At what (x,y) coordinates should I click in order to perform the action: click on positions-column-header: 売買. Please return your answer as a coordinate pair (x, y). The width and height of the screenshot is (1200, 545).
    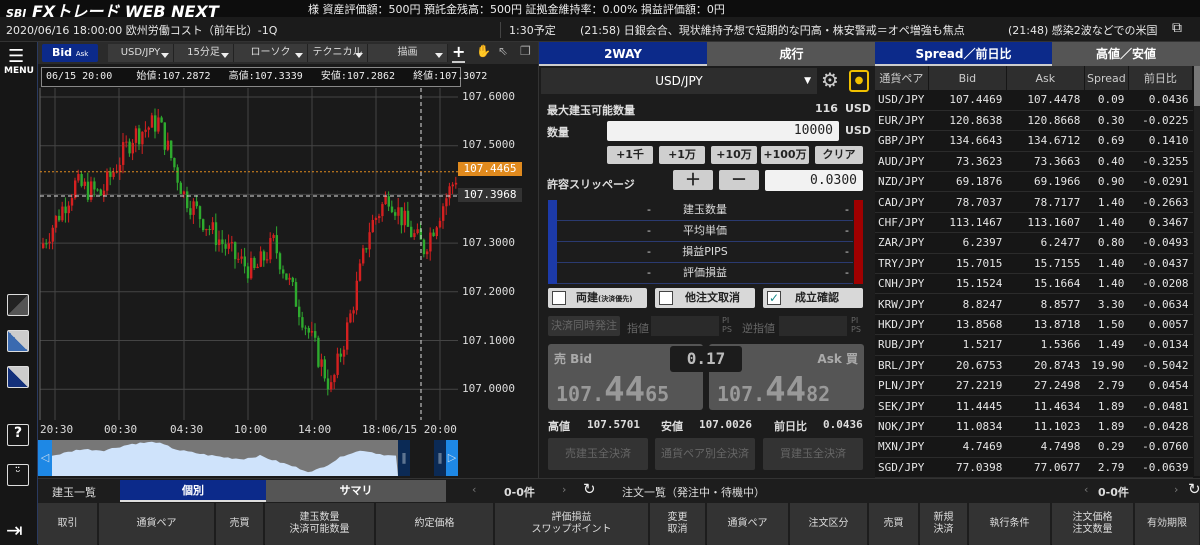
    Looking at the image, I should click on (240, 524).